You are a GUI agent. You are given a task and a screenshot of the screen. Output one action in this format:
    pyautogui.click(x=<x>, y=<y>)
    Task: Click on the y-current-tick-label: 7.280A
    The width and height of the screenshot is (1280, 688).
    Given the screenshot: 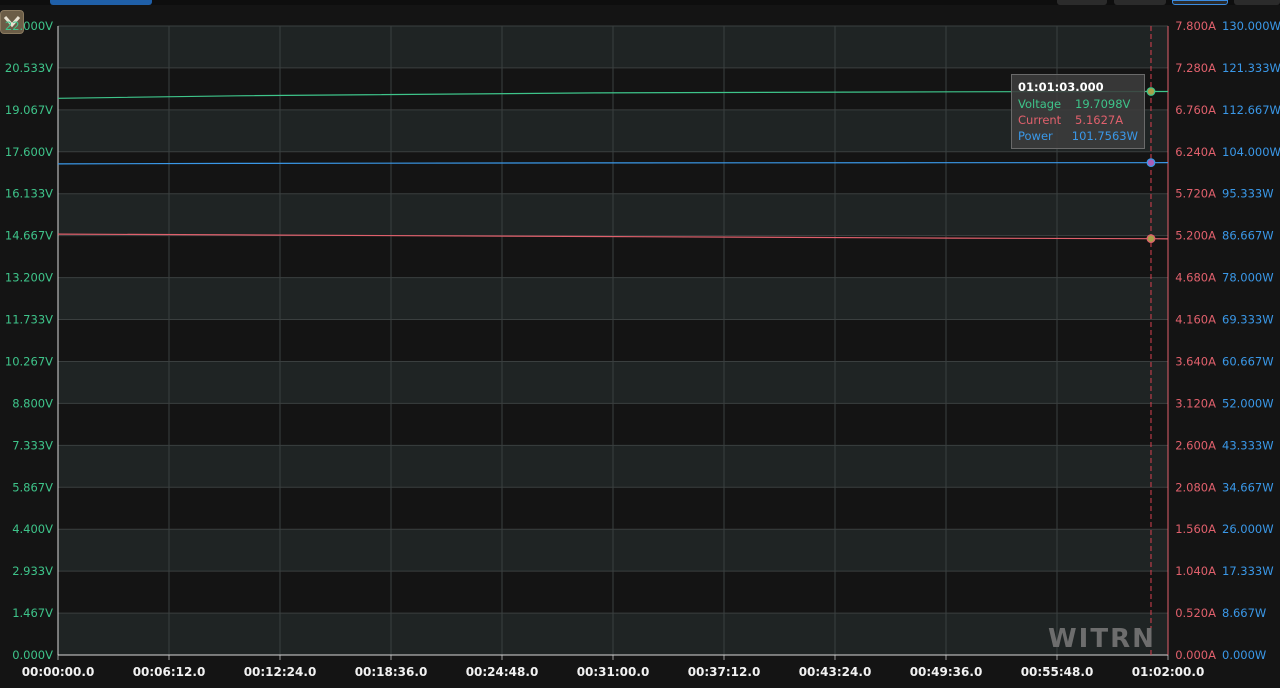 What is the action you would take?
    pyautogui.click(x=1195, y=68)
    